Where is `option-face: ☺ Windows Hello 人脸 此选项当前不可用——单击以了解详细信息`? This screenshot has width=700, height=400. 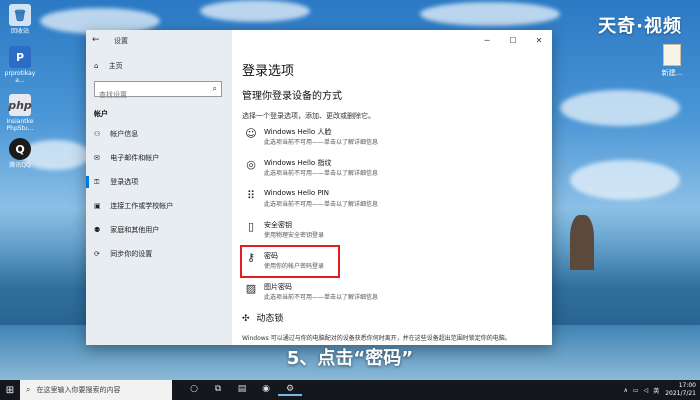 option-face: ☺ Windows Hello 人脸 此选项当前不可用——单击以了解详细信息 is located at coordinates (392, 137).